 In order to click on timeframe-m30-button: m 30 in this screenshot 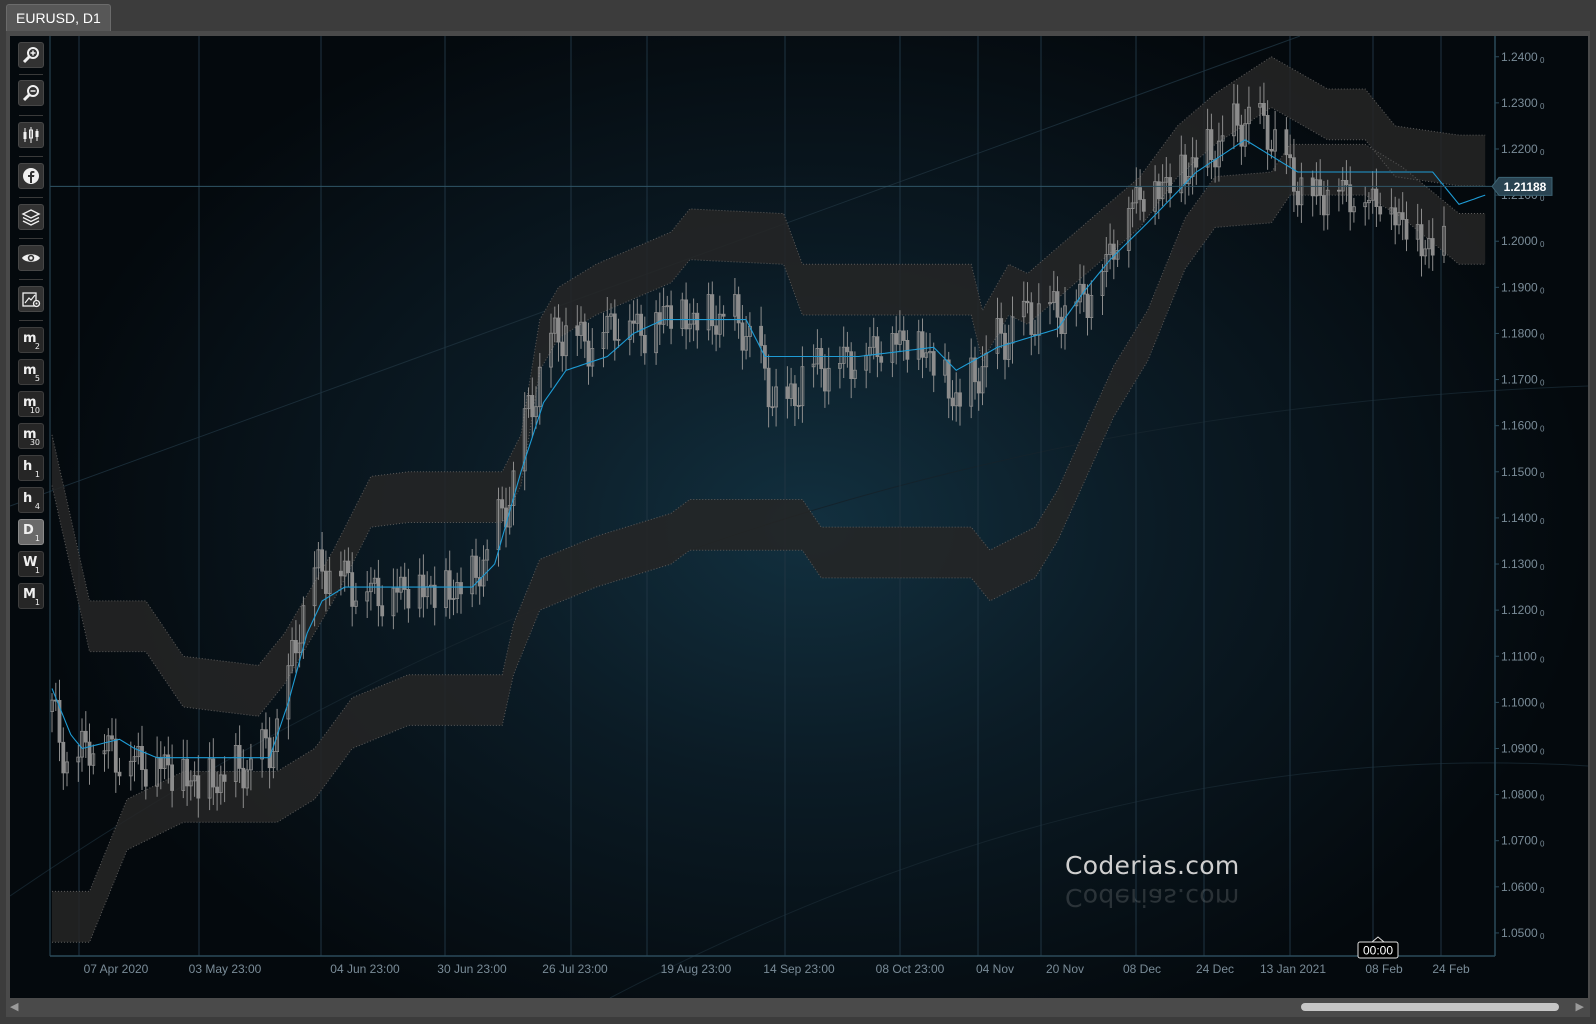, I will do `click(31, 436)`.